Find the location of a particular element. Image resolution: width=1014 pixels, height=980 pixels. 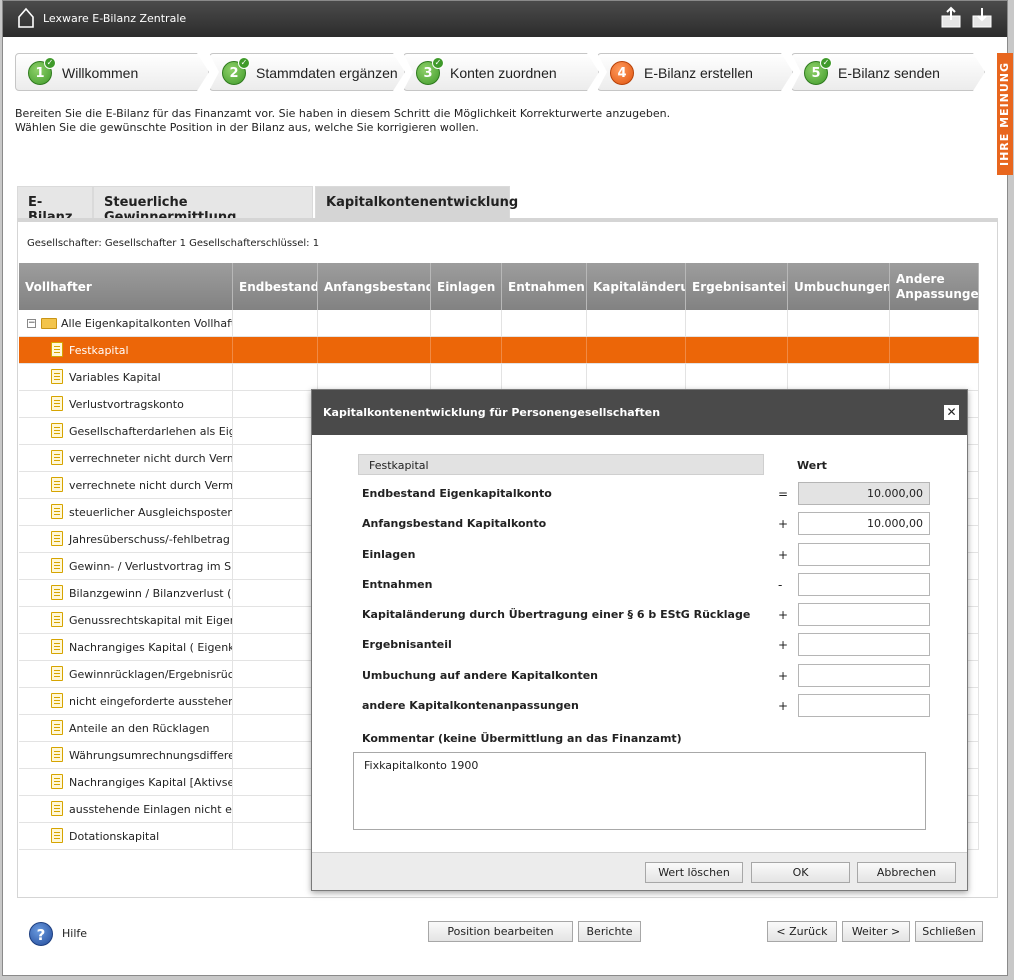

import-icon is located at coordinates (982, 18).